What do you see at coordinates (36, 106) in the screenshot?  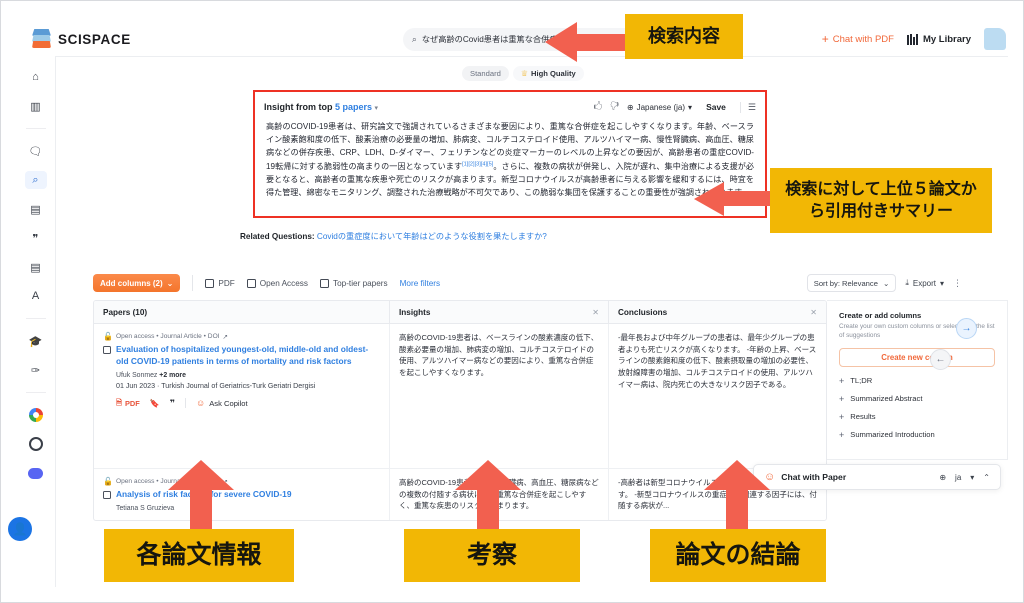 I see `sidebar-item-library: ▥` at bounding box center [36, 106].